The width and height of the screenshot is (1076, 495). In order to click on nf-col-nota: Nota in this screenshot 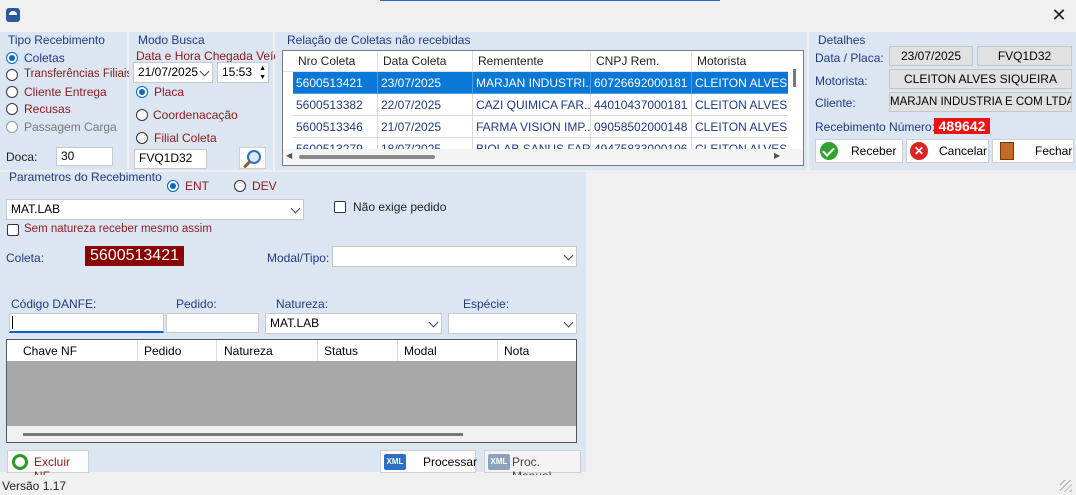, I will do `click(516, 351)`.